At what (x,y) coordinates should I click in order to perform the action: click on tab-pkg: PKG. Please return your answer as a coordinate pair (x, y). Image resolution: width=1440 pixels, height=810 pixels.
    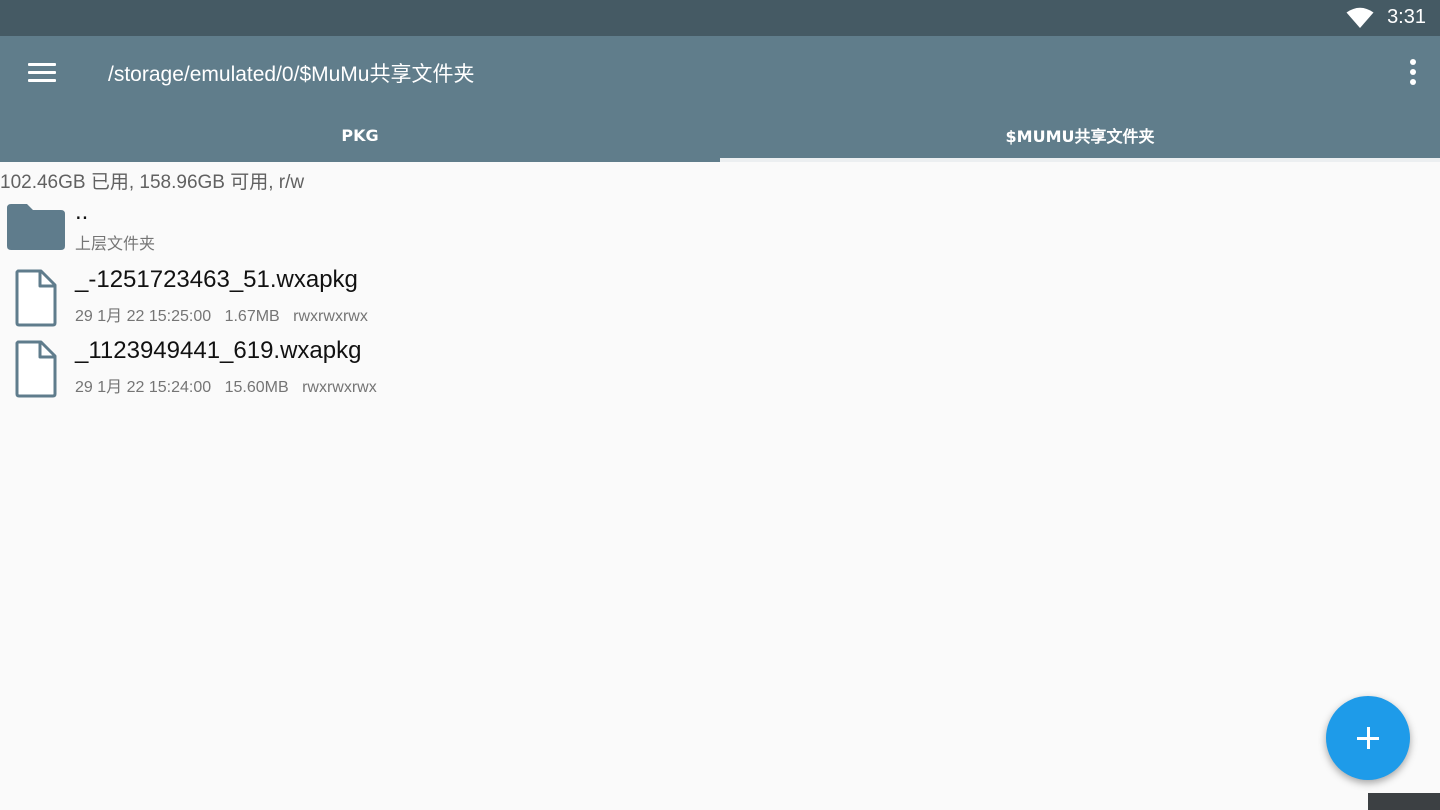
    Looking at the image, I should click on (360, 135).